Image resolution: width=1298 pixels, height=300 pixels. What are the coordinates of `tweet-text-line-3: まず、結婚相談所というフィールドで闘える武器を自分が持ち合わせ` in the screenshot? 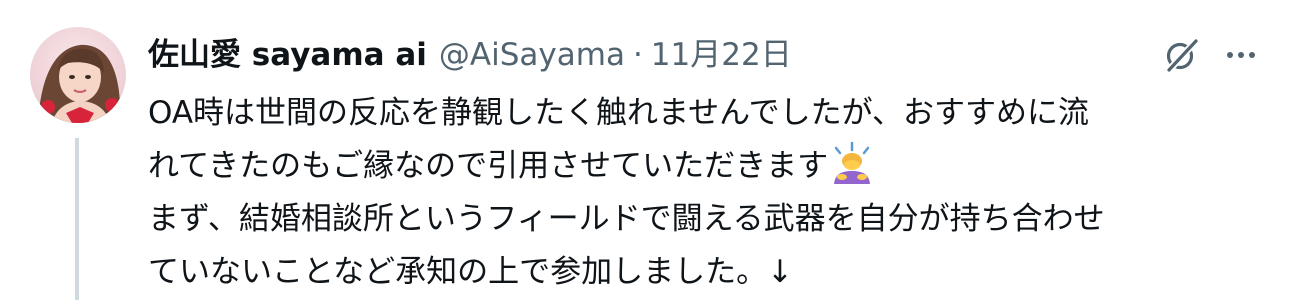 It's located at (626, 219).